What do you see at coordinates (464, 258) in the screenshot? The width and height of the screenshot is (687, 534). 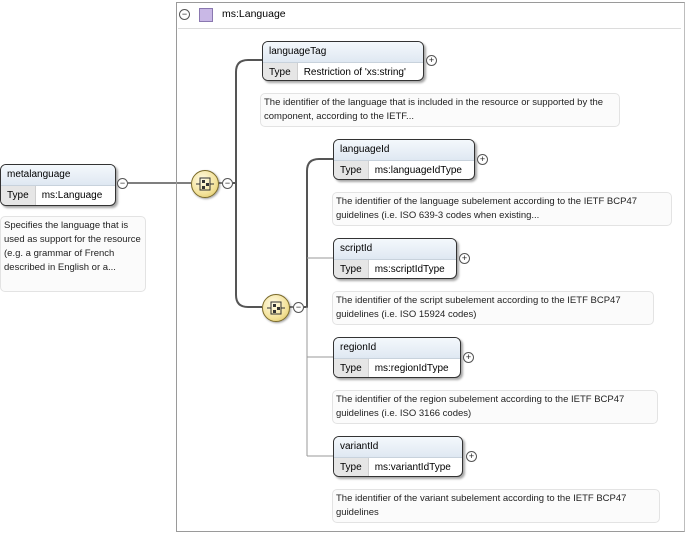 I see `expand-scriptId-plus-icon: +` at bounding box center [464, 258].